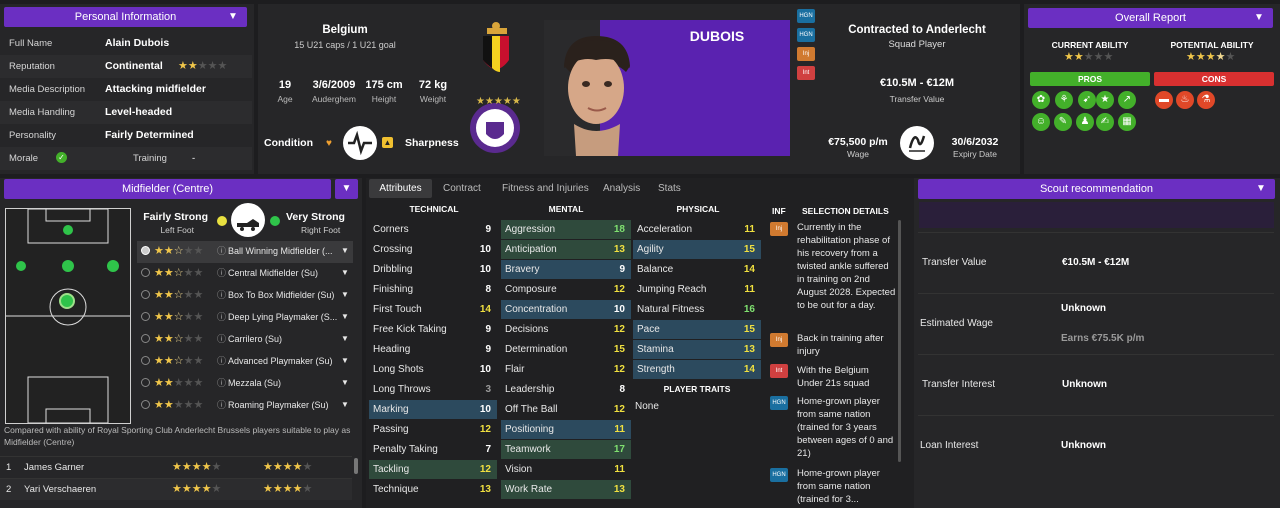 This screenshot has height=508, width=1280. Describe the element at coordinates (1150, 18) in the screenshot. I see `overall-report-header: Overall Report ▼` at that location.